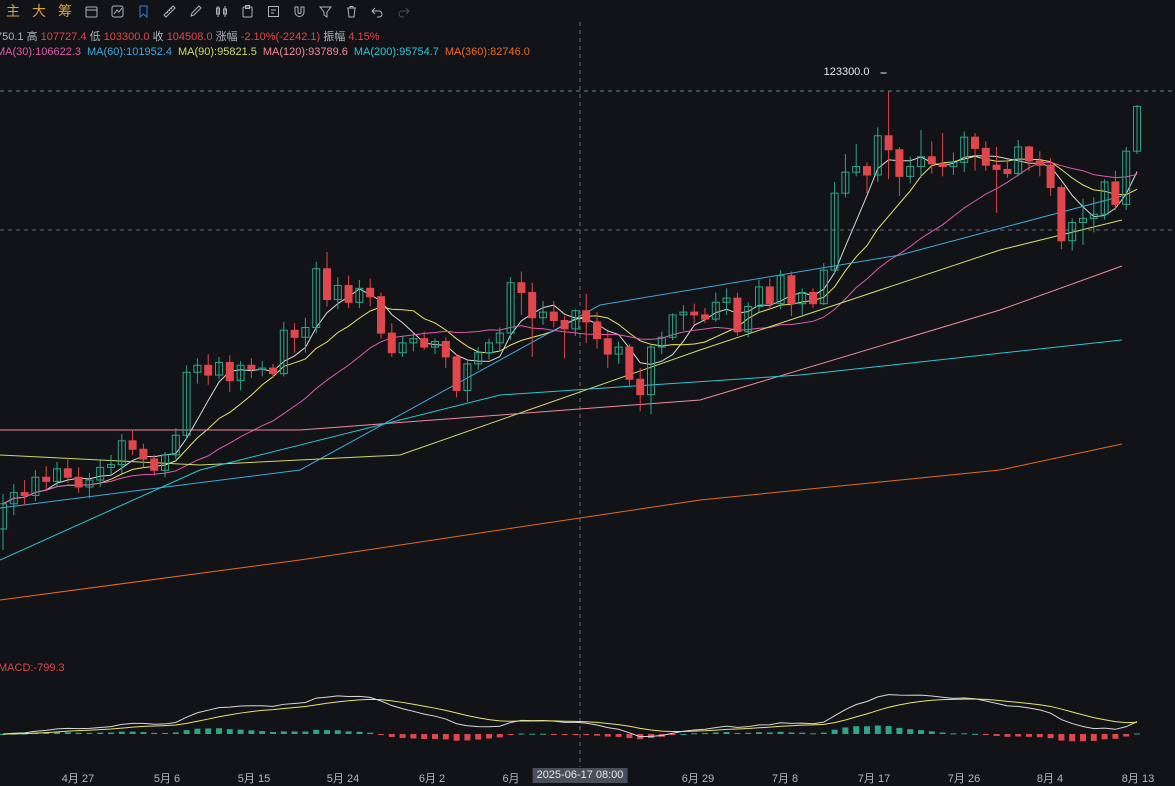 The image size is (1175, 786). Describe the element at coordinates (698, 779) in the screenshot. I see `x-axis-tick-label: 6月 29` at that location.